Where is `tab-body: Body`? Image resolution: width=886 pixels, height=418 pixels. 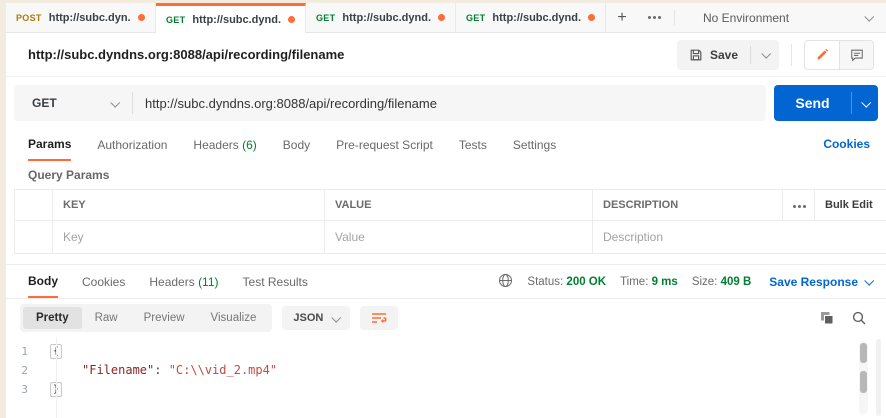 tab-body: Body is located at coordinates (296, 144).